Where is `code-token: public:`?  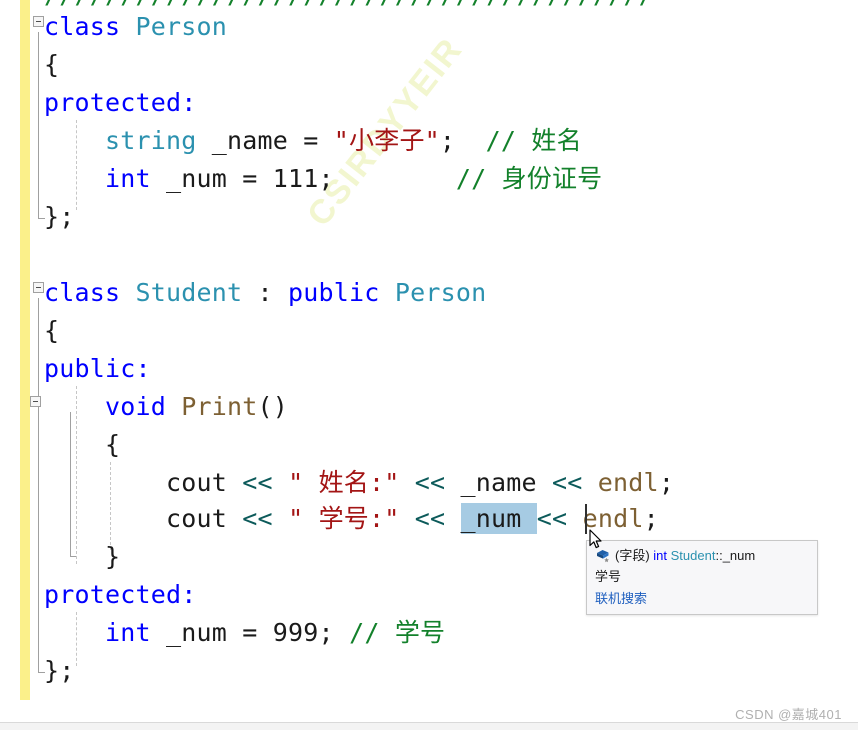 code-token: public: is located at coordinates (97, 368).